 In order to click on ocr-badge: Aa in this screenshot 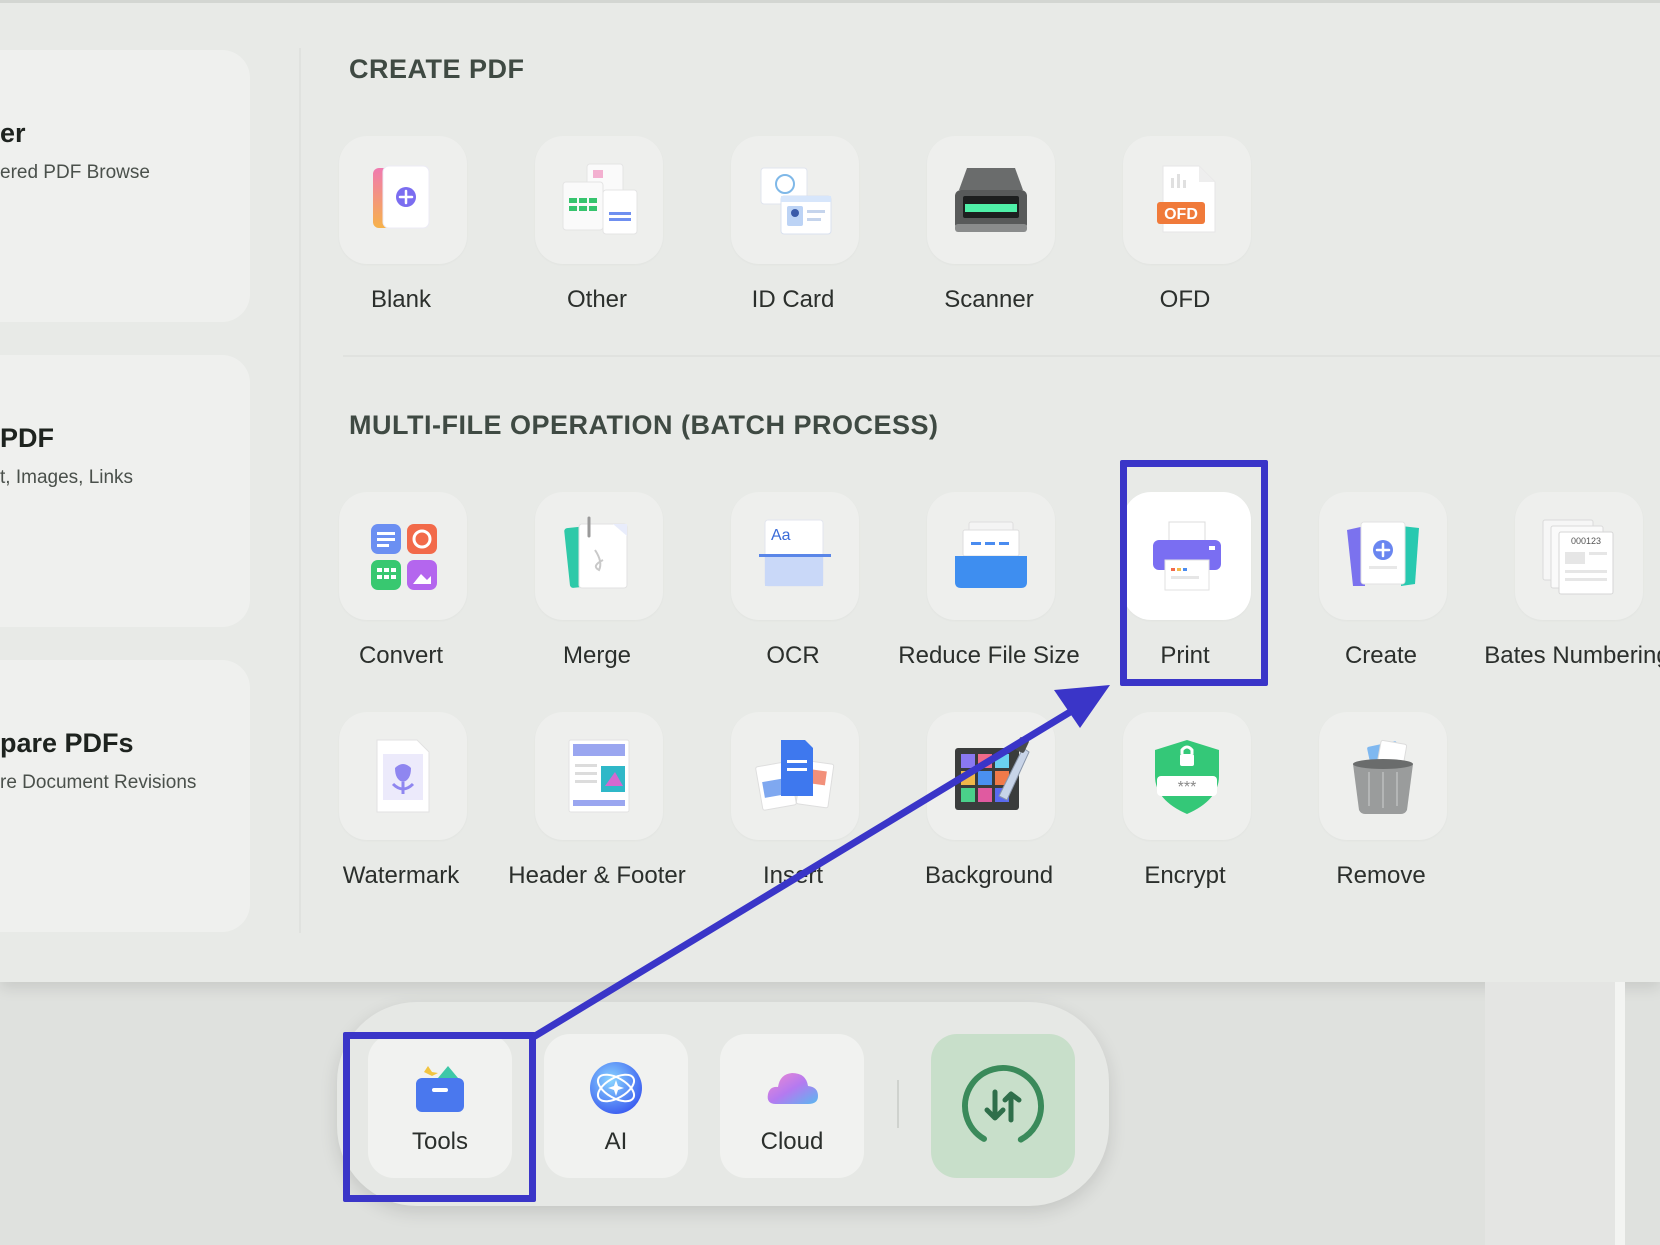, I will do `click(781, 535)`.